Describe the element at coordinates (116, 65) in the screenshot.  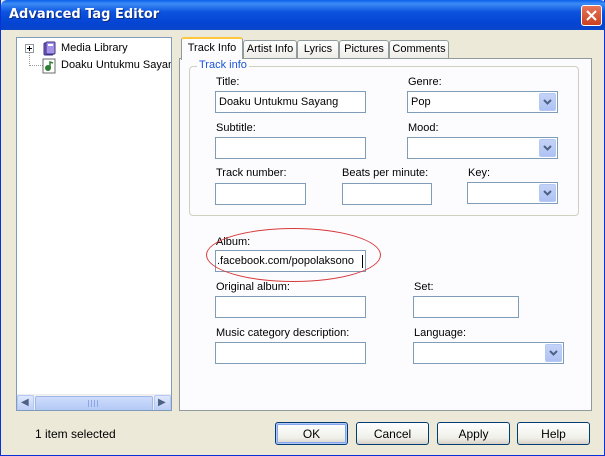
I see `tree-item-label: Doaku Untukmu Sayang` at that location.